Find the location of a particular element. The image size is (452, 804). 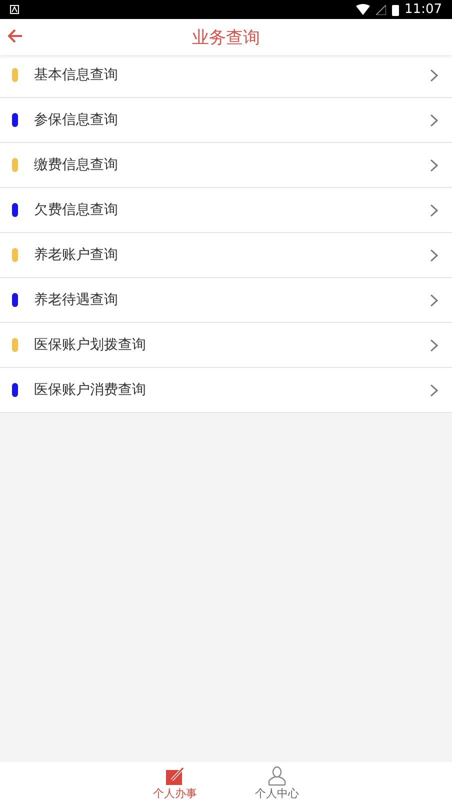

menu-item: 基本信息查询 is located at coordinates (226, 75).